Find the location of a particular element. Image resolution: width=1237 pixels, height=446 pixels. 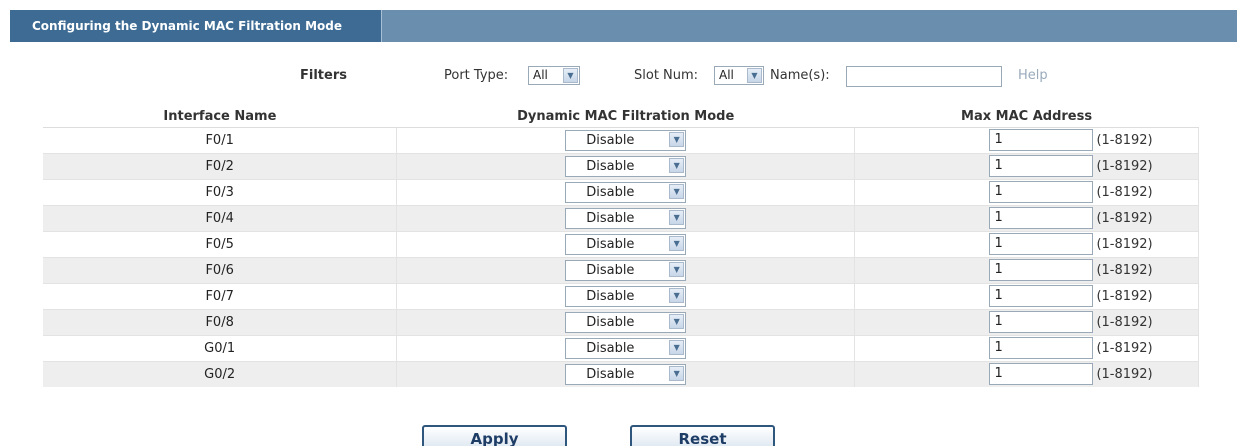

table-row: G0/1 Disable ▼ 1 (1-8192) is located at coordinates (621, 347).